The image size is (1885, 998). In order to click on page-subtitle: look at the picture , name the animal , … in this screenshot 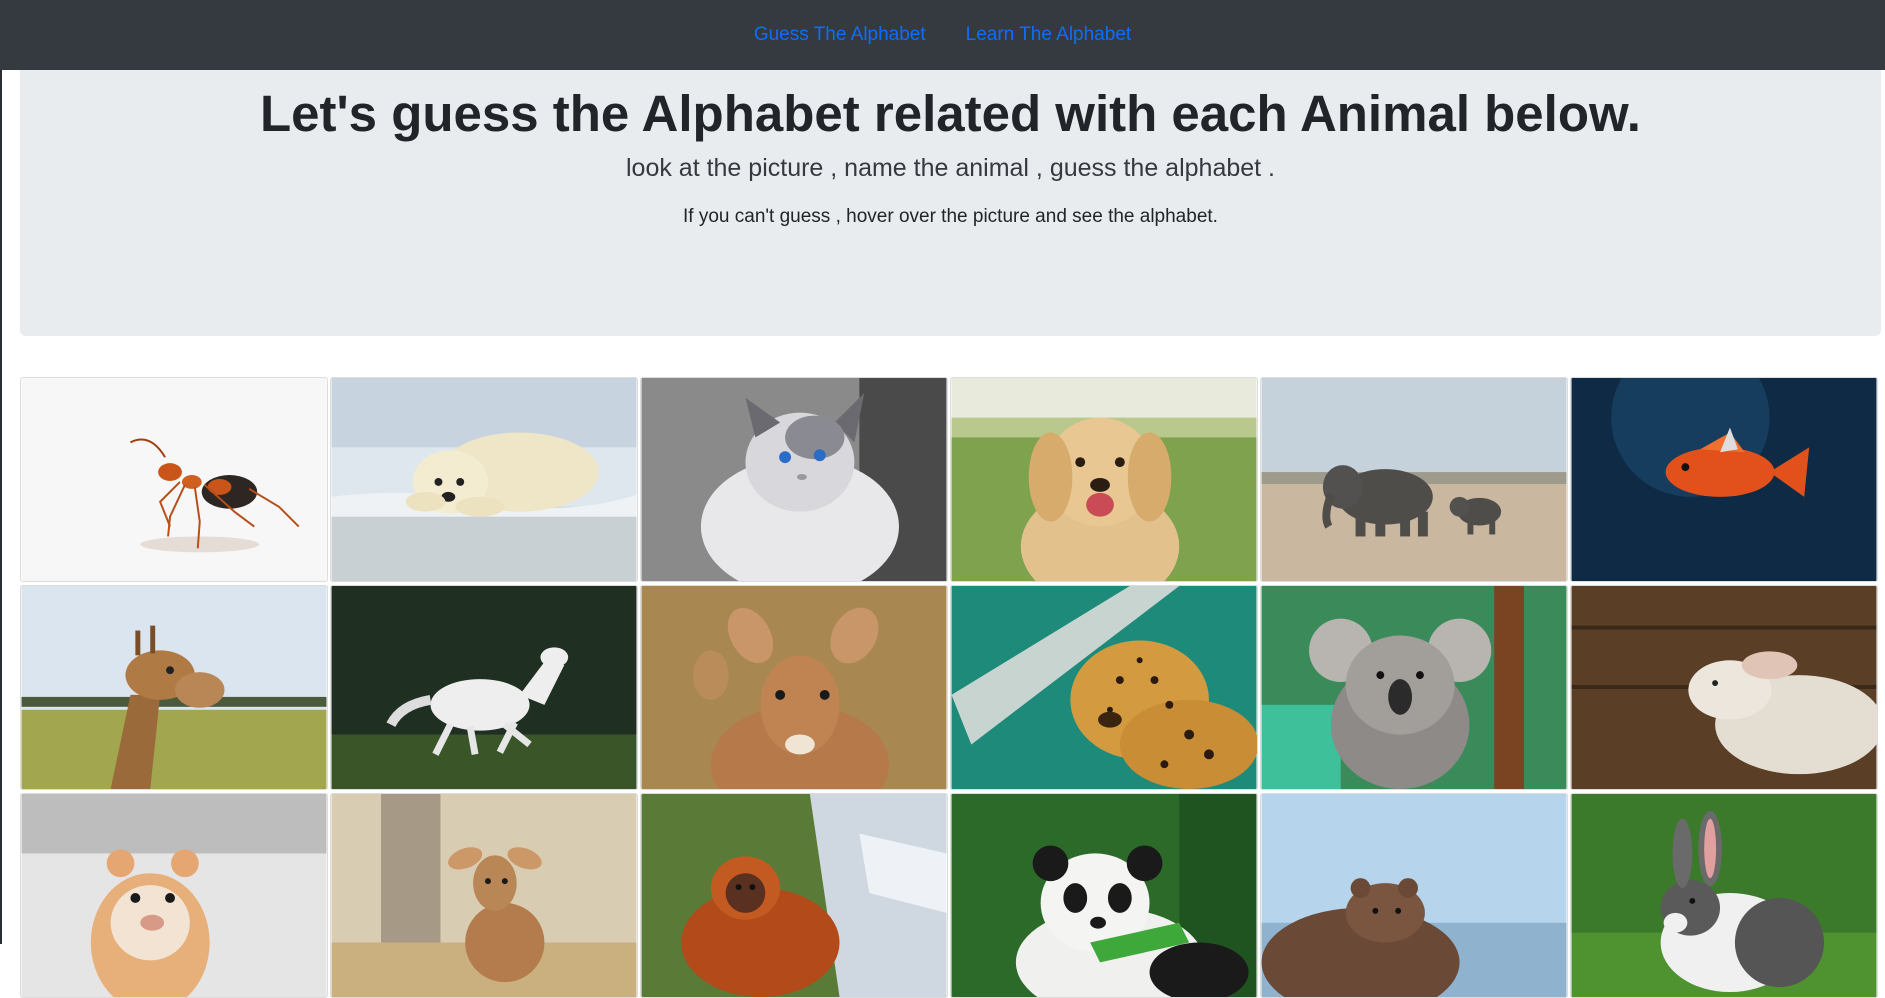, I will do `click(950, 168)`.